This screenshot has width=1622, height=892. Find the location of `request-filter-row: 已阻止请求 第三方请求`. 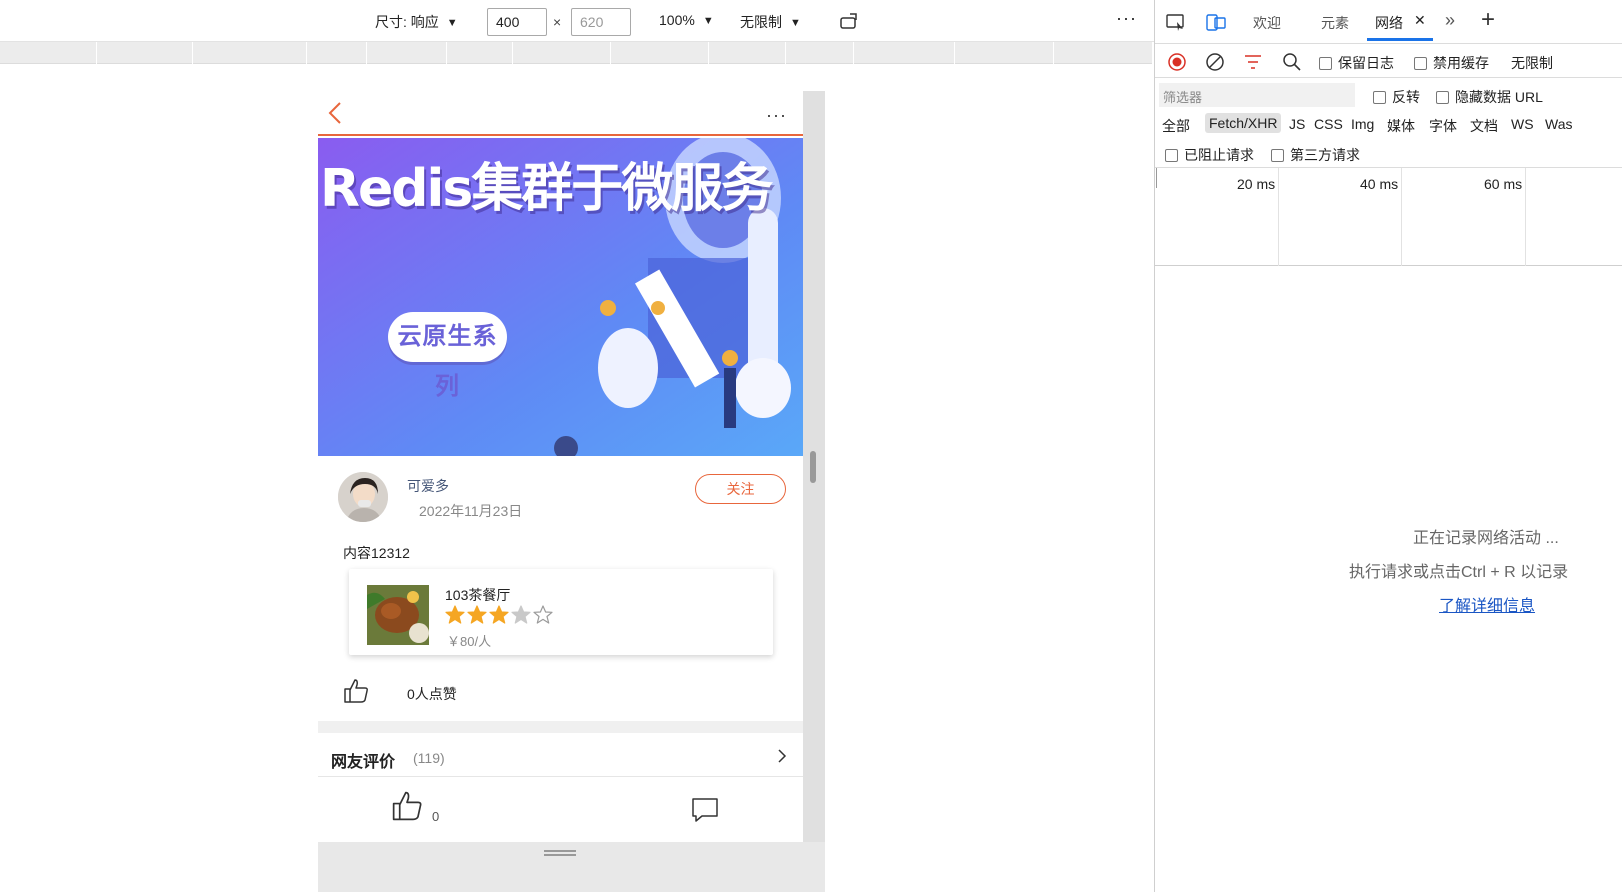

request-filter-row: 已阻止请求 第三方请求 is located at coordinates (1388, 154).